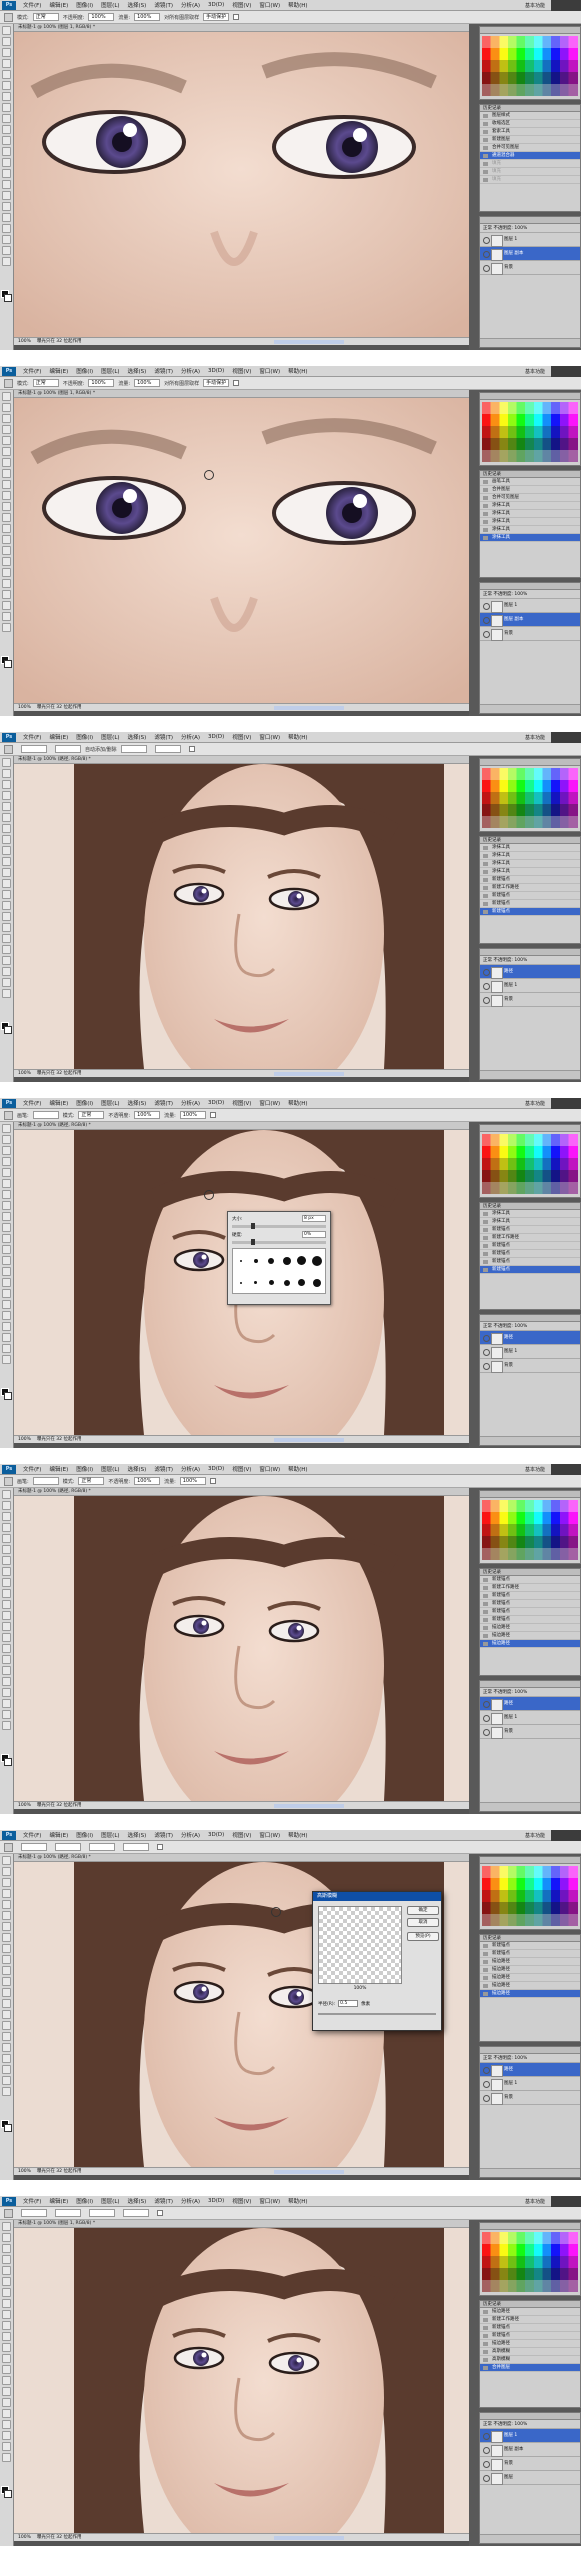 The width and height of the screenshot is (581, 2563). Describe the element at coordinates (45, 383) in the screenshot. I see `option-1: 正常` at that location.